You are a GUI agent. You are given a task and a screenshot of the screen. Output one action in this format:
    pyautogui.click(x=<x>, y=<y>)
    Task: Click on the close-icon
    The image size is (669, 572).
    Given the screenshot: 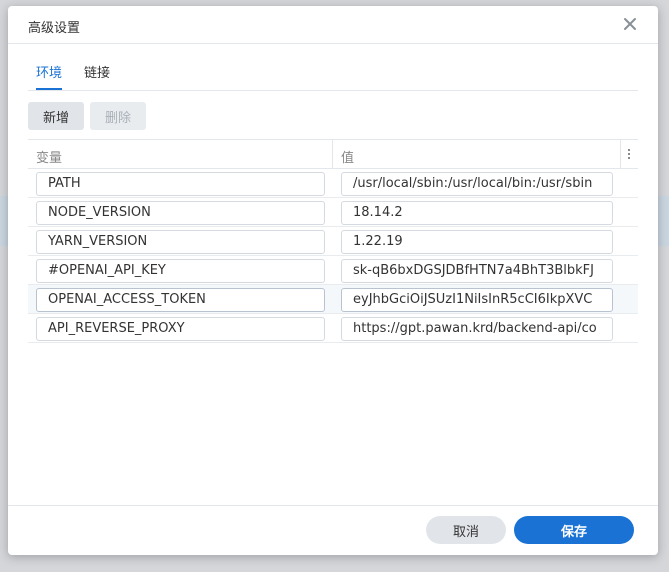 What is the action you would take?
    pyautogui.click(x=630, y=24)
    